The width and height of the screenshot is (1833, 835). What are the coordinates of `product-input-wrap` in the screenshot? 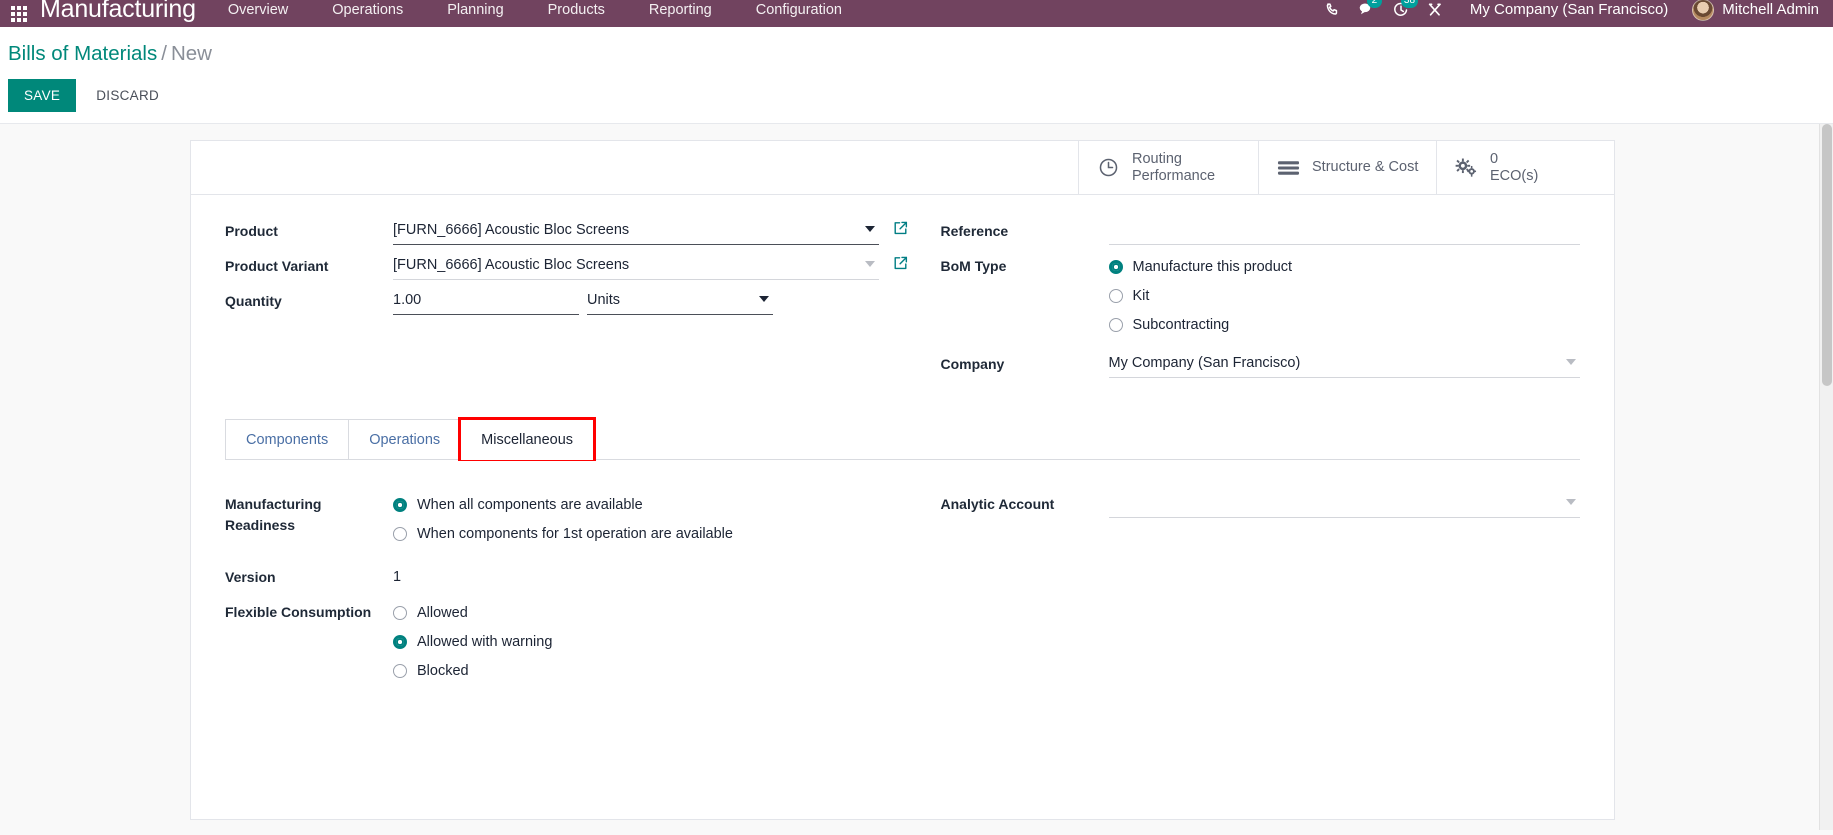 It's located at (636, 231).